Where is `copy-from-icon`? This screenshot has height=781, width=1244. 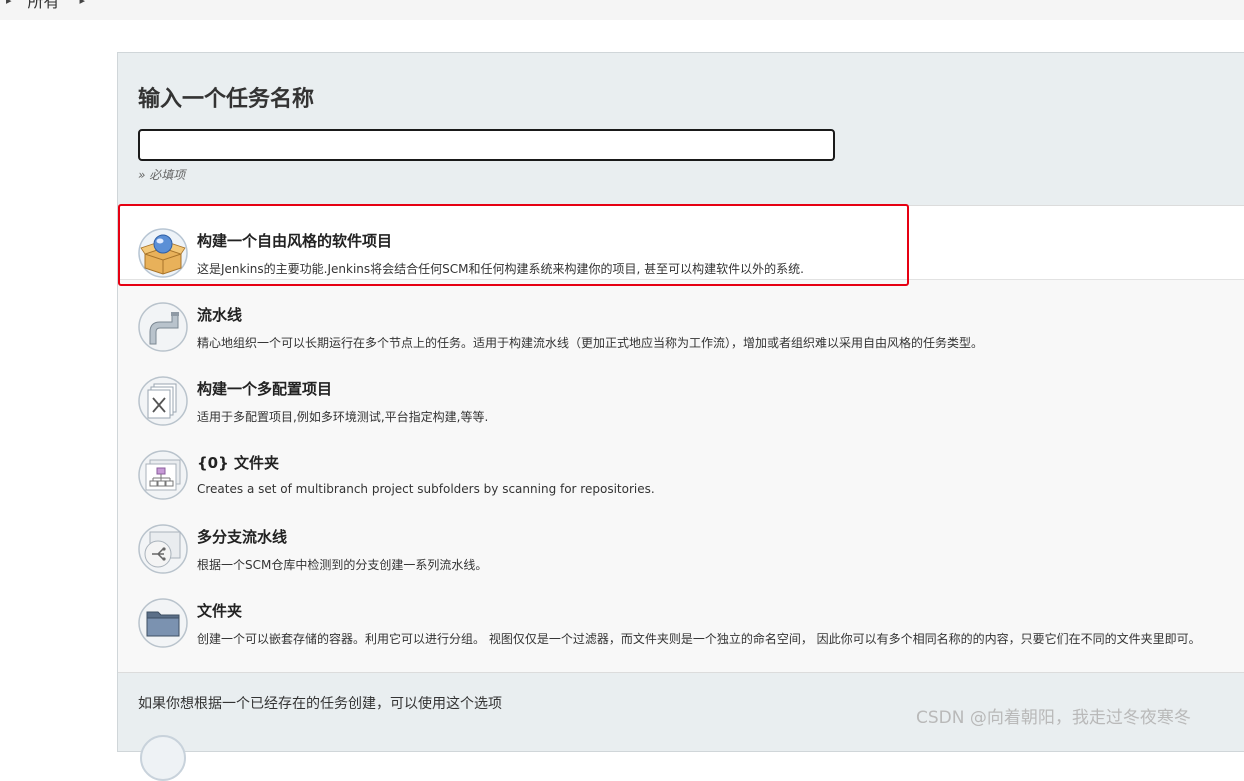 copy-from-icon is located at coordinates (163, 758).